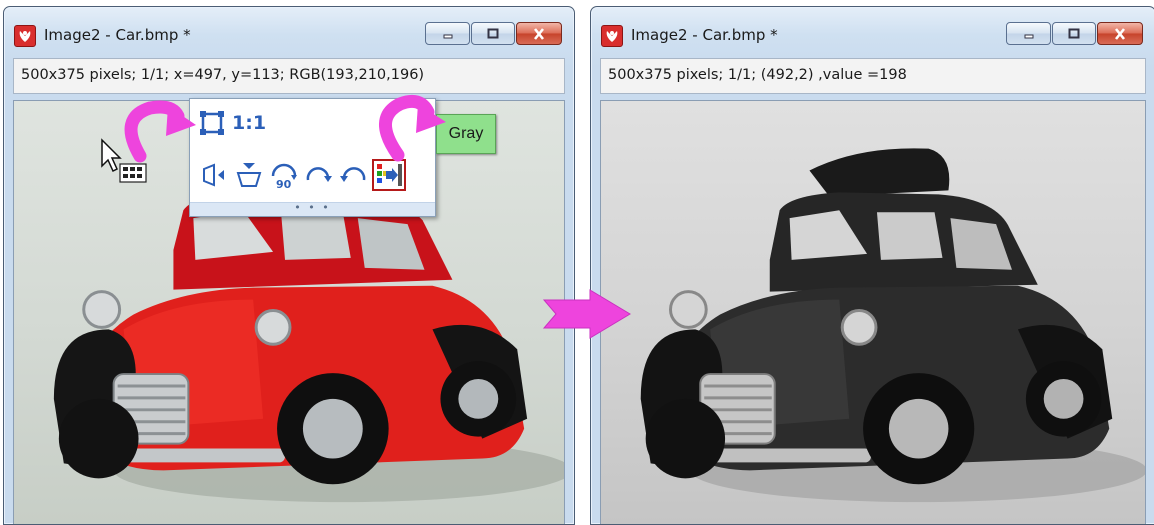  What do you see at coordinates (284, 184) in the screenshot?
I see `rotate-90-label: 90` at bounding box center [284, 184].